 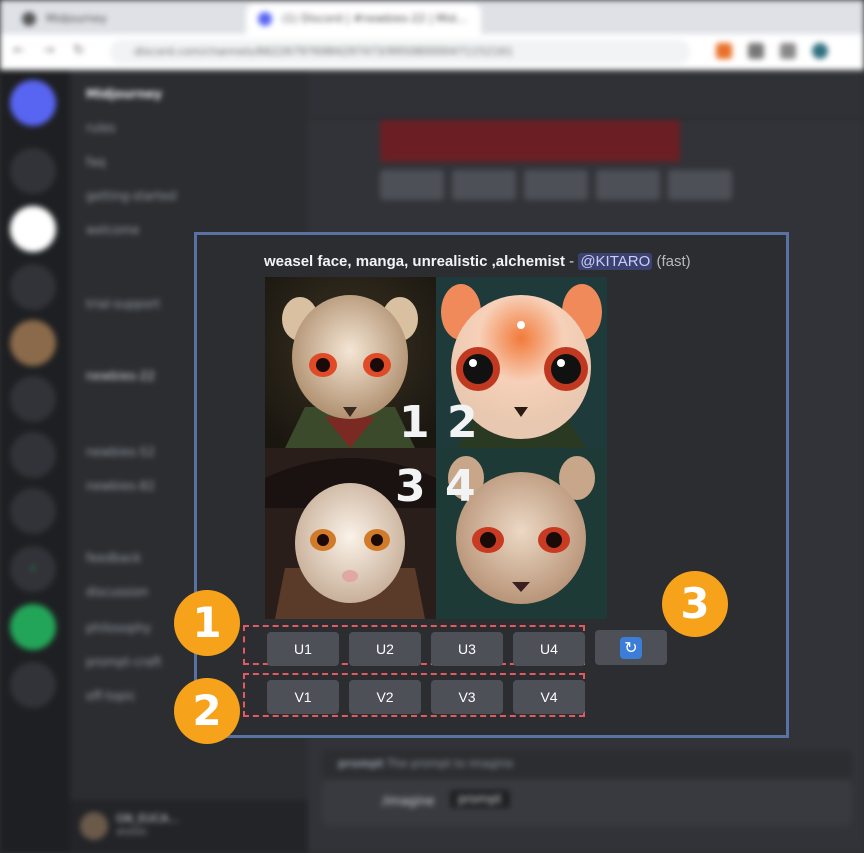 I want to click on discord-favicon-icon, so click(x=265, y=19).